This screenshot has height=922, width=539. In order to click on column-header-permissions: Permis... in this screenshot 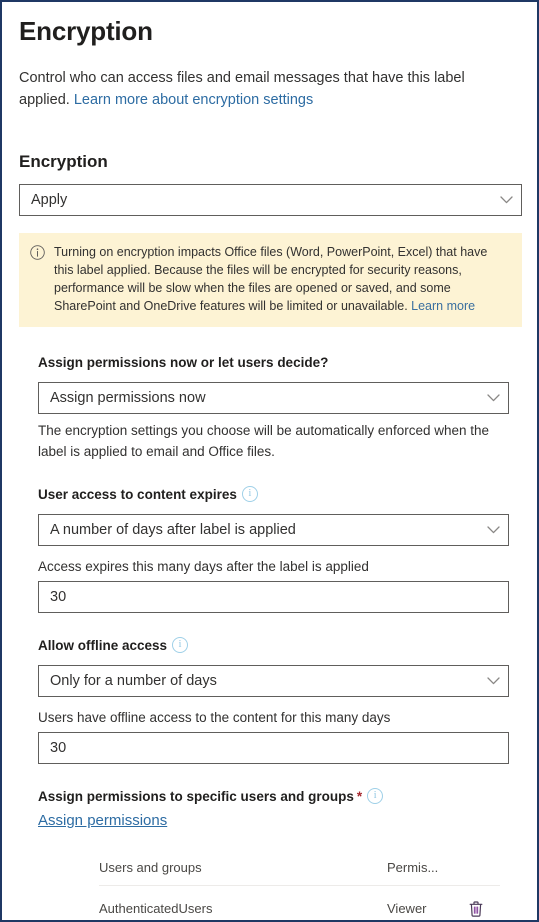, I will do `click(413, 867)`.